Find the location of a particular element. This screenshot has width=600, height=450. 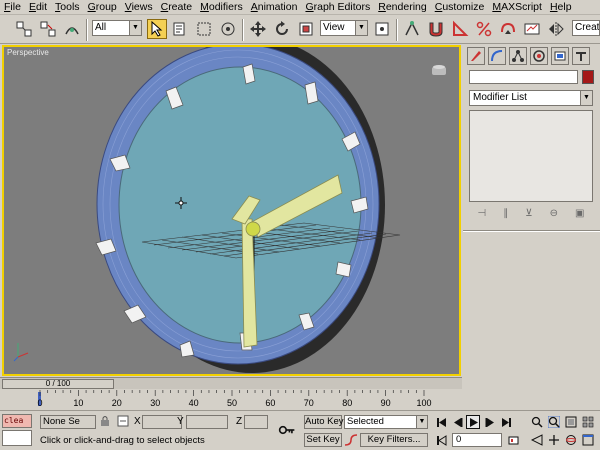

snaps-toggle-icon is located at coordinates (436, 29).